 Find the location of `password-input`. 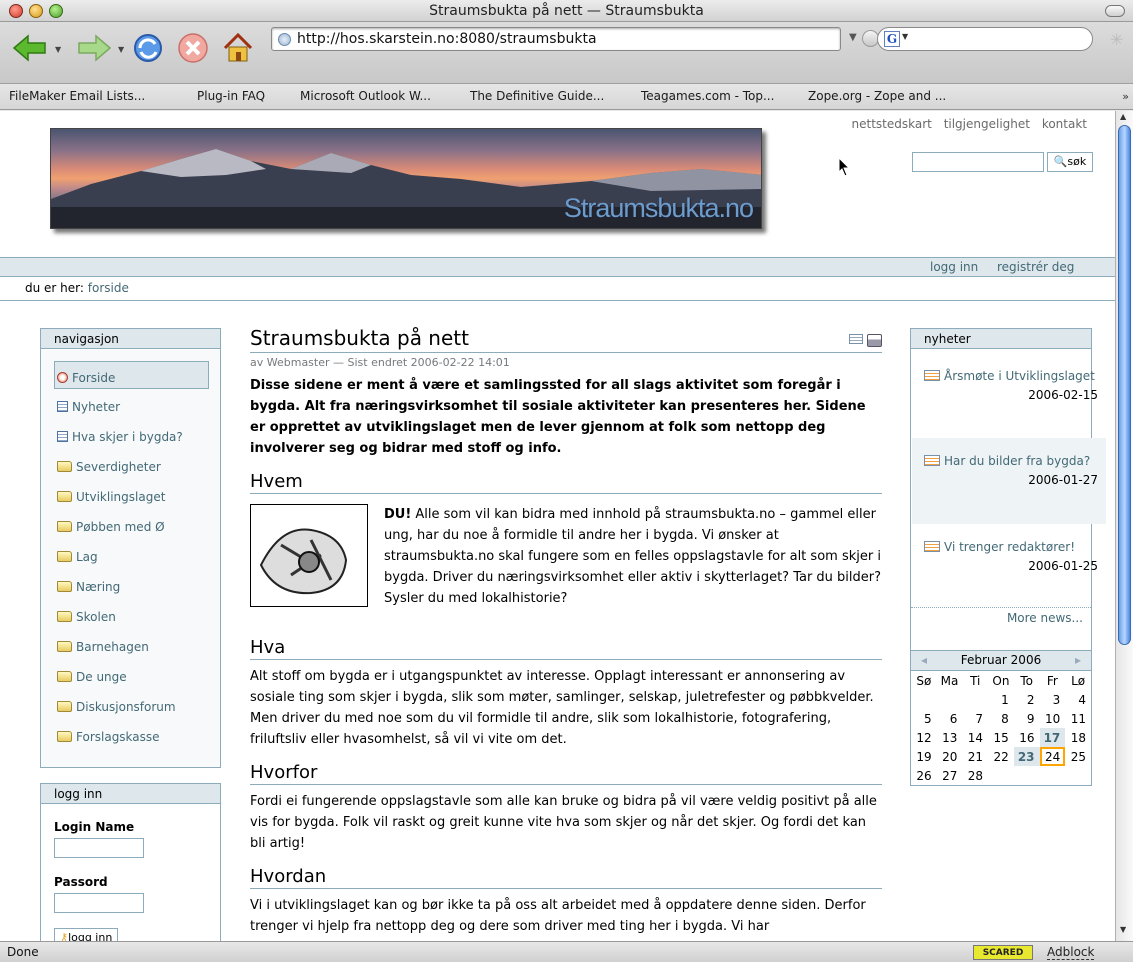

password-input is located at coordinates (99, 903).